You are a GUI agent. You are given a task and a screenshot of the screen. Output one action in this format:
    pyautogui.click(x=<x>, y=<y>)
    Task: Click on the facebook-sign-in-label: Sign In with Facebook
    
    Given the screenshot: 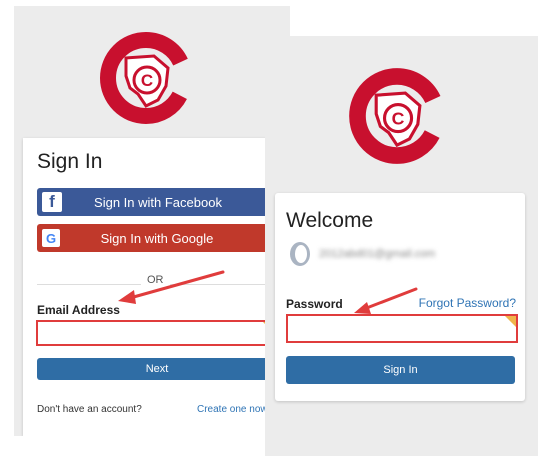 What is the action you would take?
    pyautogui.click(x=158, y=202)
    